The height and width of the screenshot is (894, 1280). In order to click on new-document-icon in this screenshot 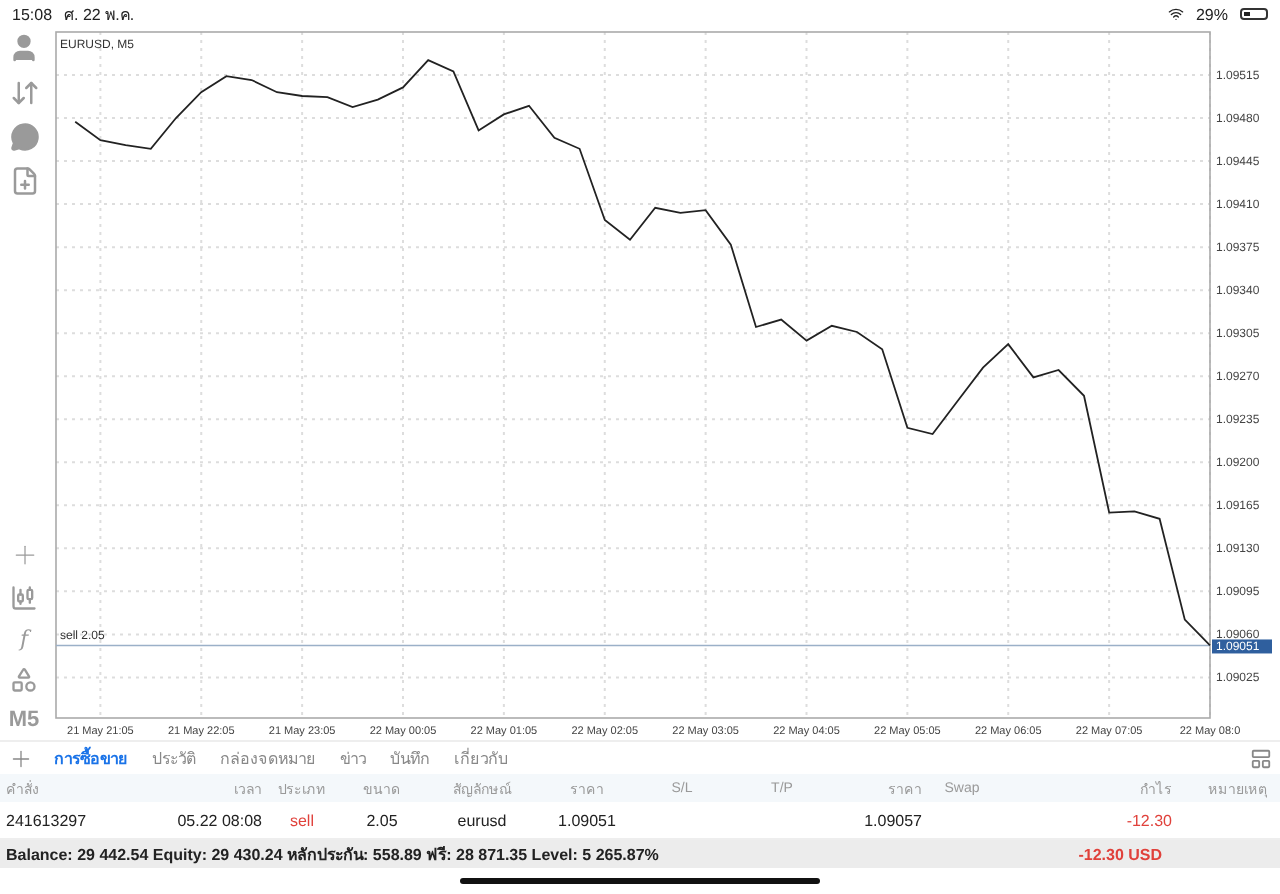, I will do `click(24, 181)`.